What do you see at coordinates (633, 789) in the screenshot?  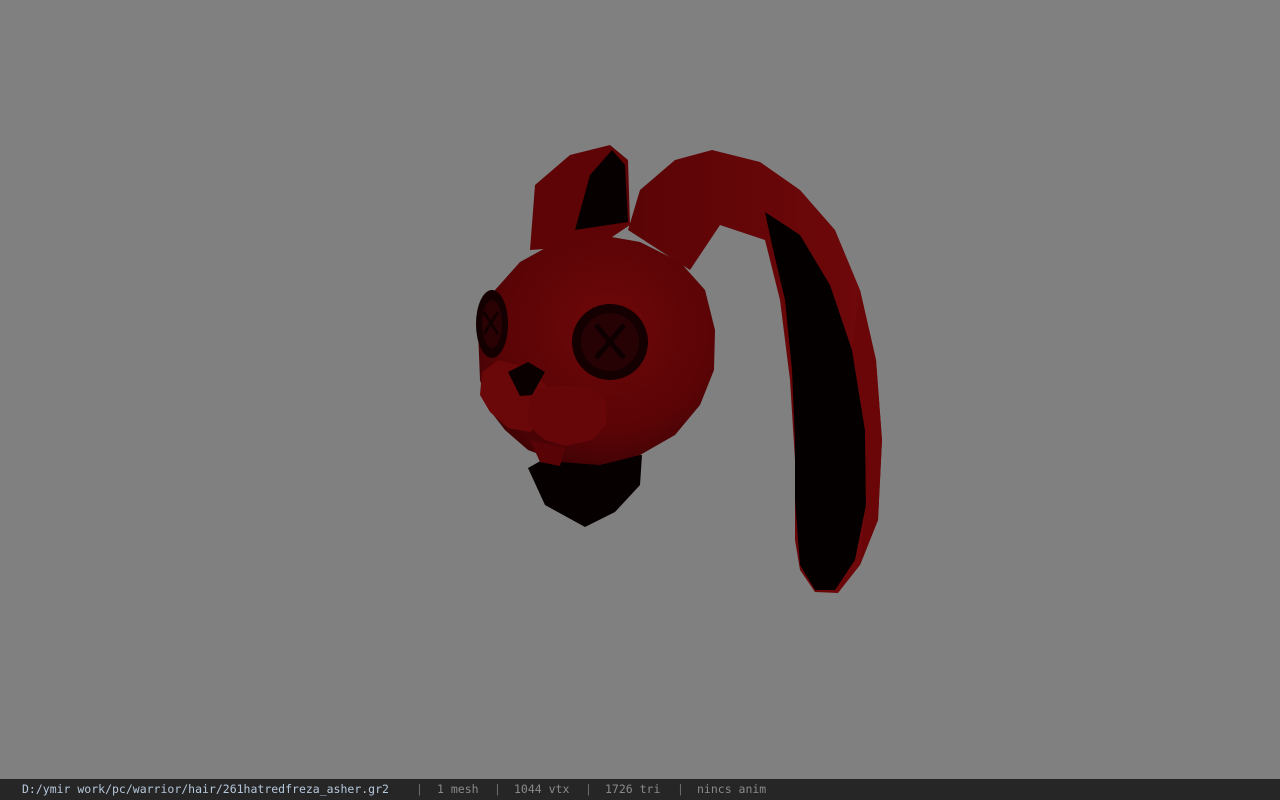 I see `triangle-count: 1726 tri` at bounding box center [633, 789].